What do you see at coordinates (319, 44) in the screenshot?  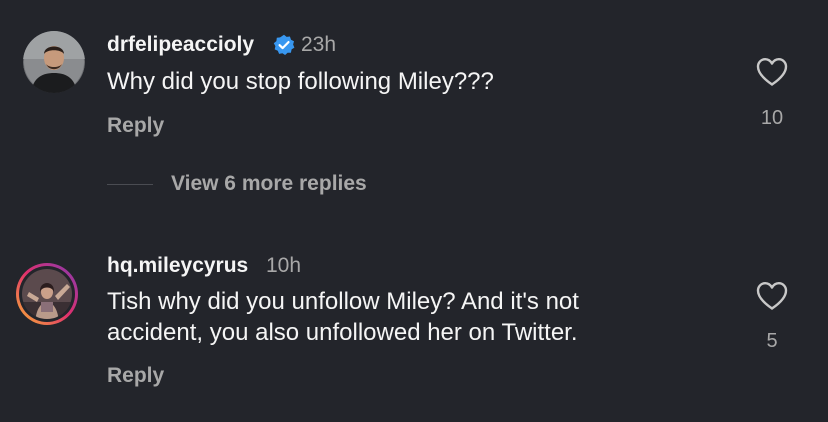 I see `comment-timestamp: 23h` at bounding box center [319, 44].